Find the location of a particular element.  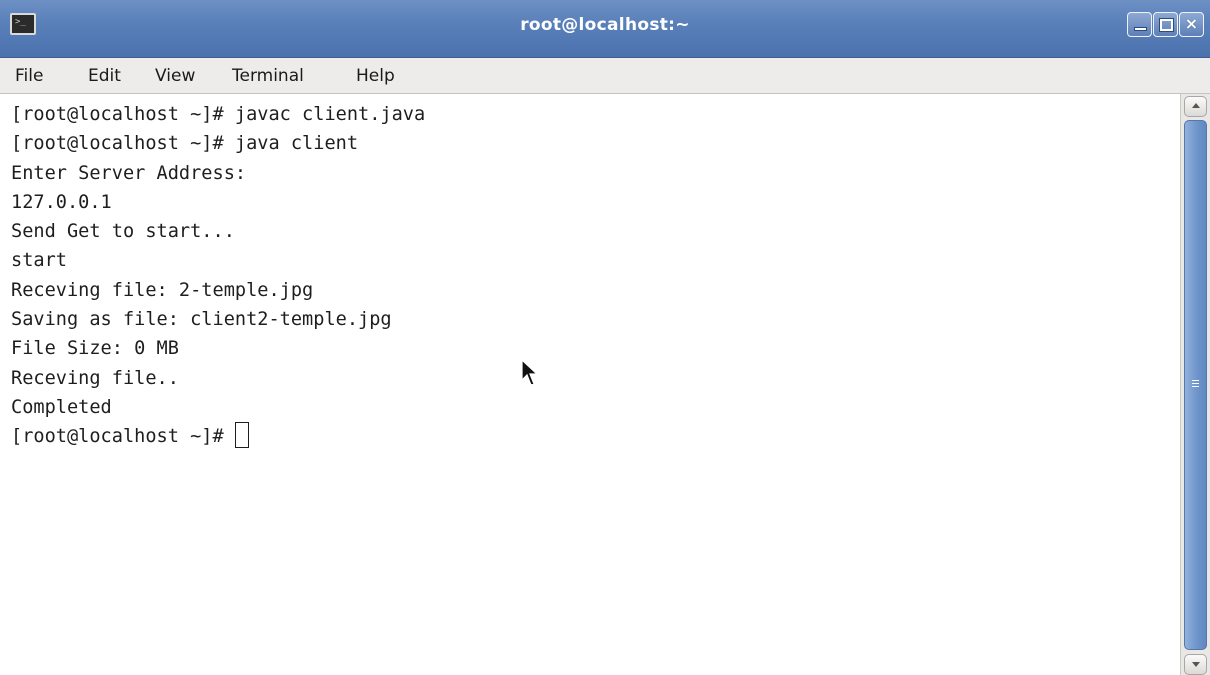

minimize-button is located at coordinates (1139, 24).